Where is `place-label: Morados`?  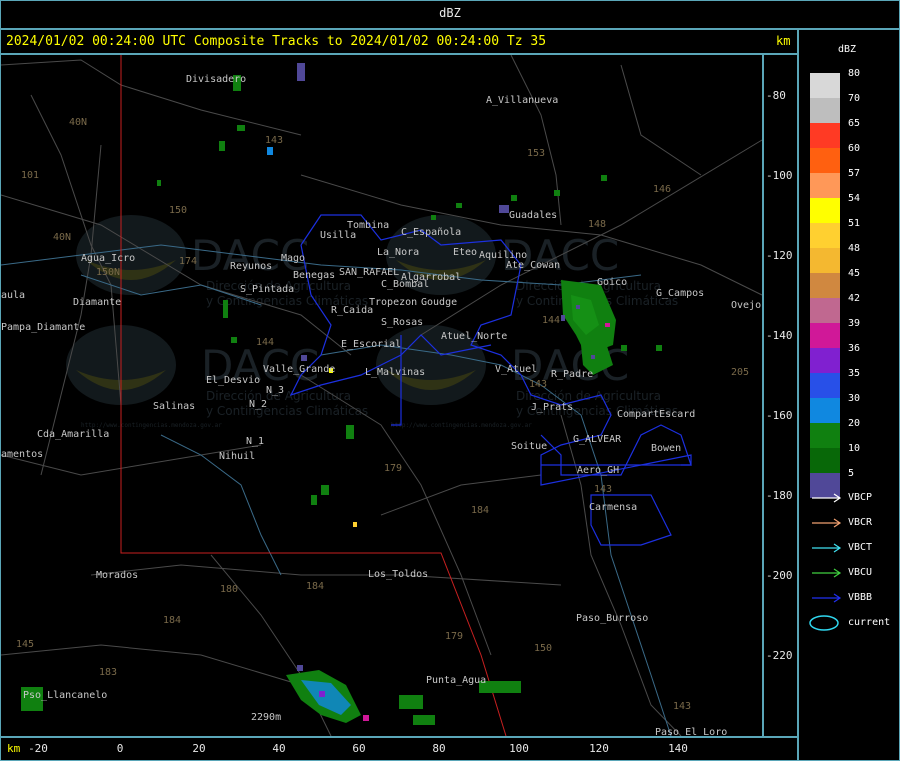 place-label: Morados is located at coordinates (117, 575).